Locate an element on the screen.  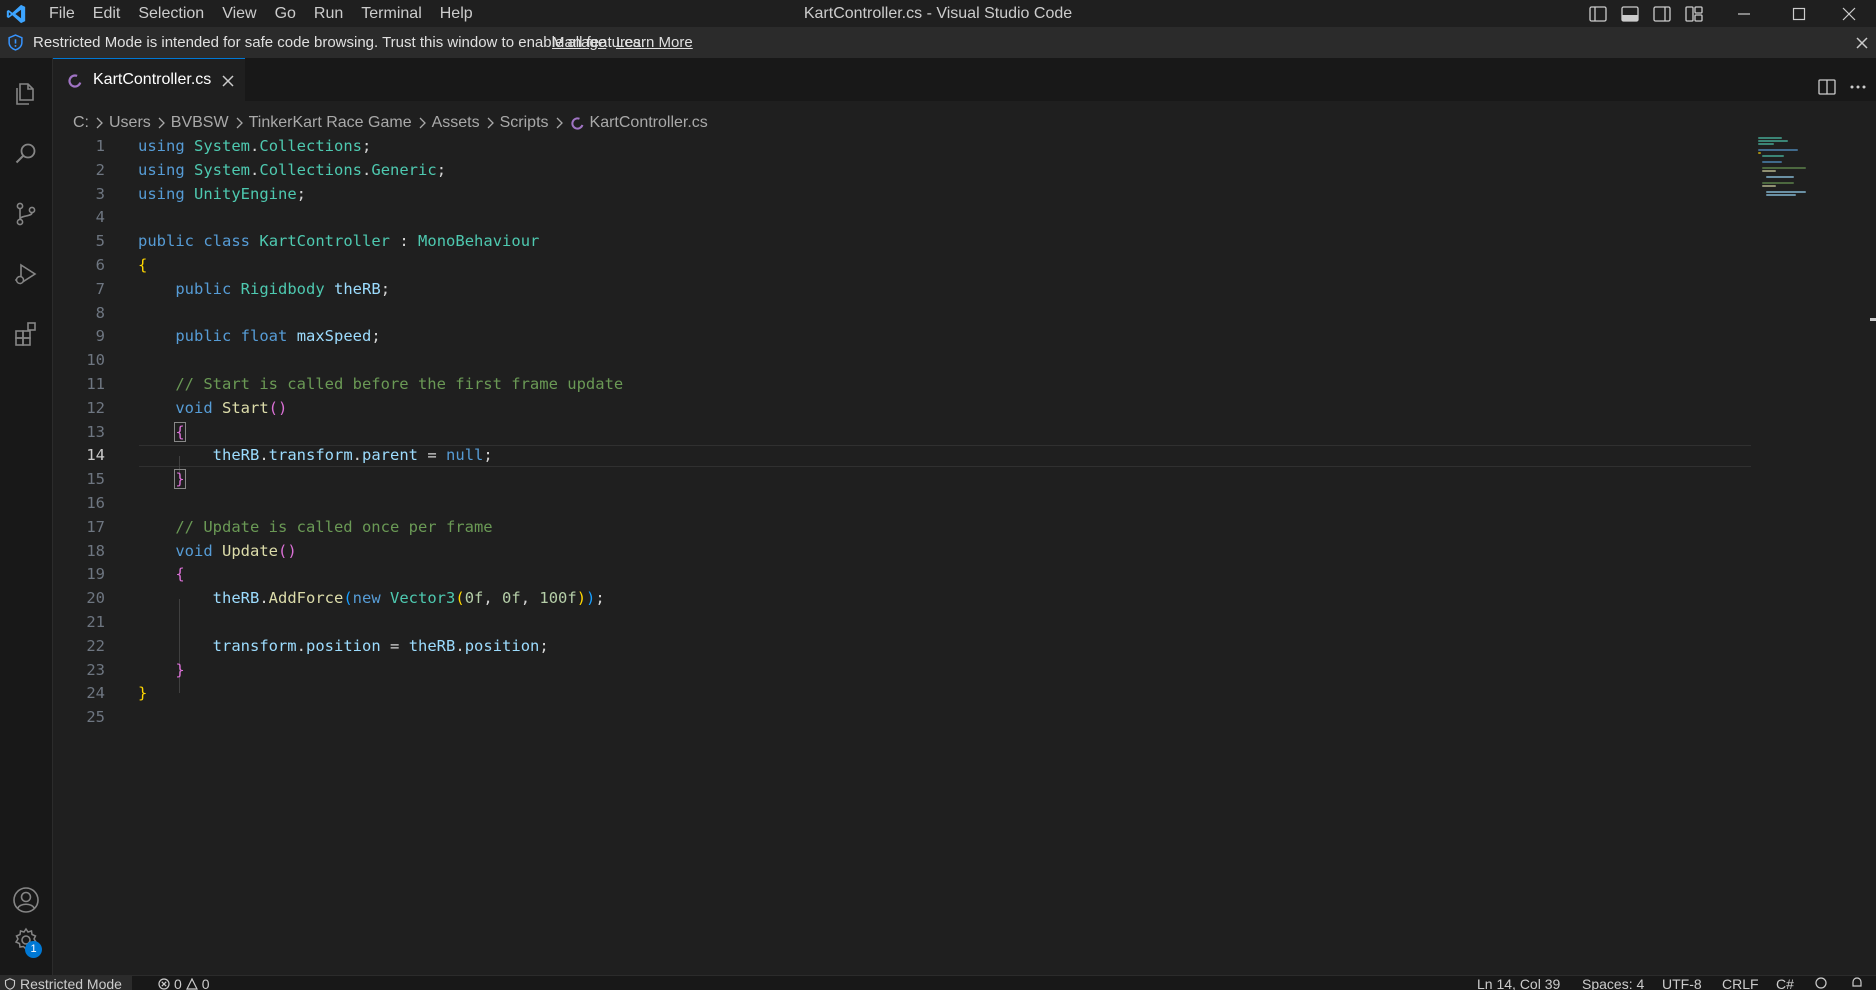
line-number: 4 is located at coordinates (100, 217).